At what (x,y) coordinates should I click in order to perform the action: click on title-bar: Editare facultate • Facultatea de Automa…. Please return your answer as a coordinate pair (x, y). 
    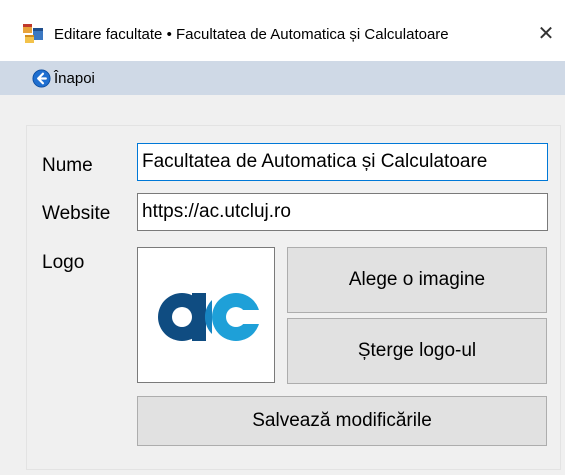
    Looking at the image, I should click on (282, 30).